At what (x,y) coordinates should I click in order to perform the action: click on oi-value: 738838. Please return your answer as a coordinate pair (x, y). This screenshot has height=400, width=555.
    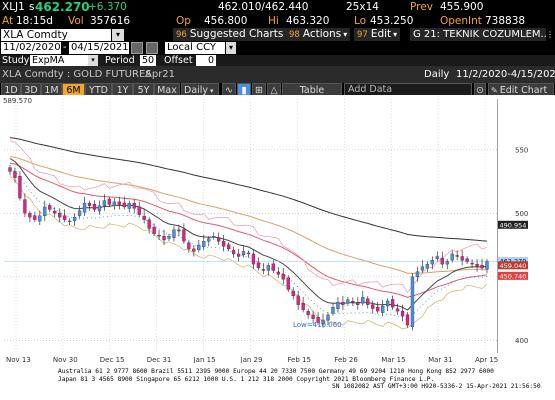
    Looking at the image, I should click on (505, 21).